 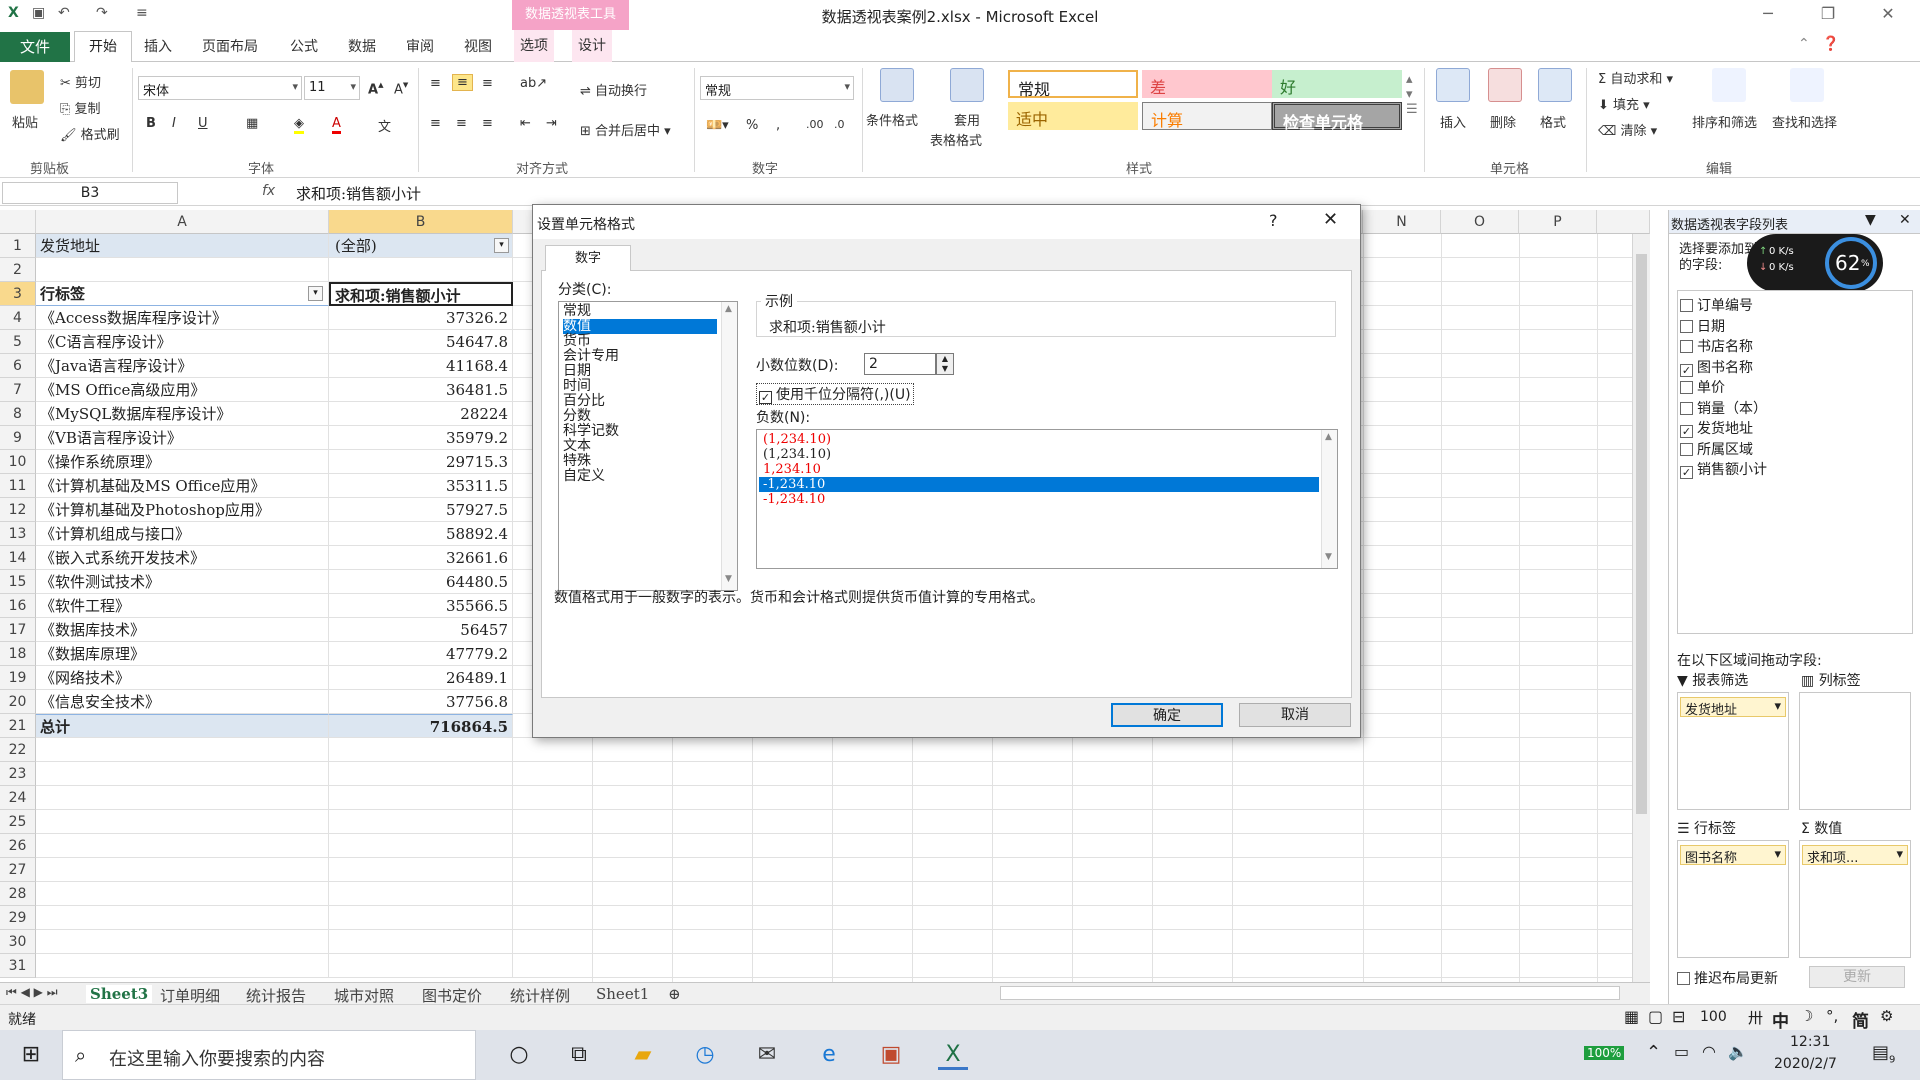 I want to click on row-header: 21, so click(x=18, y=726).